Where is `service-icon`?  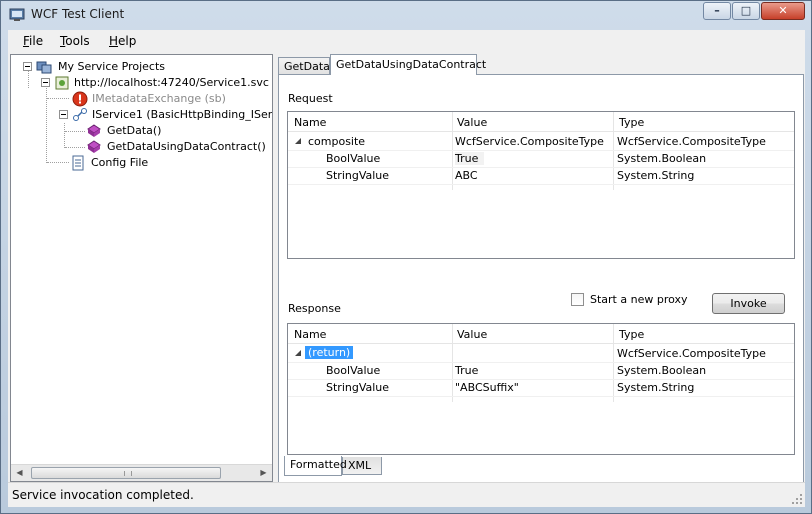 service-icon is located at coordinates (62, 83).